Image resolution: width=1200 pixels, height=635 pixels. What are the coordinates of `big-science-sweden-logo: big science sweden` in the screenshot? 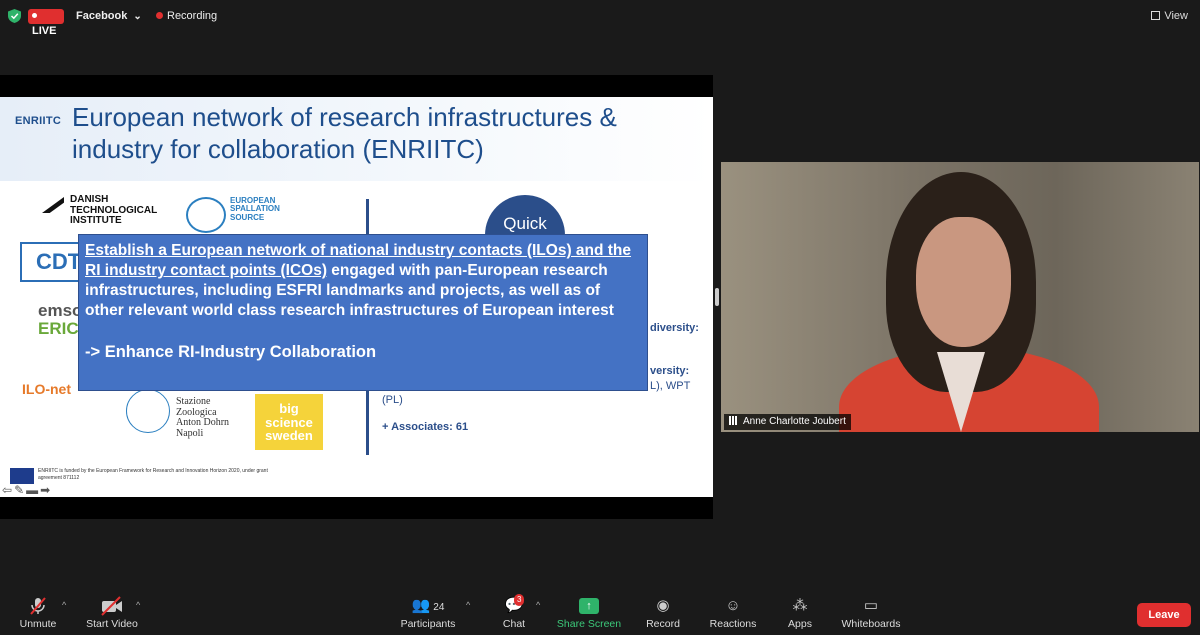 It's located at (289, 422).